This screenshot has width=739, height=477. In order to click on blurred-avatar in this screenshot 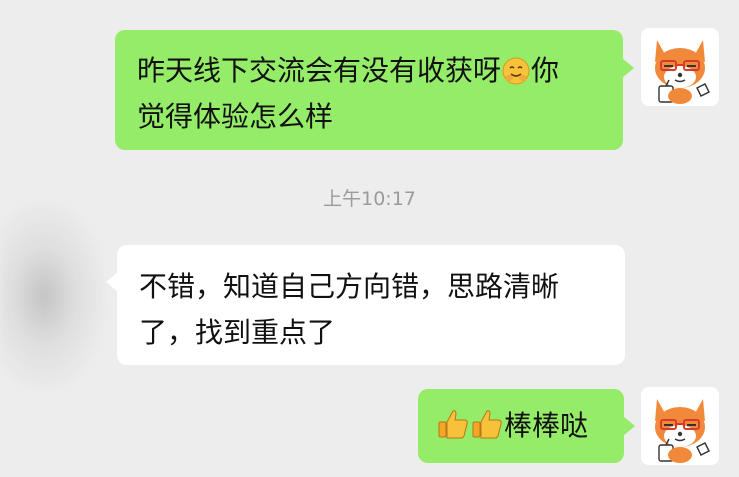, I will do `click(55, 296)`.